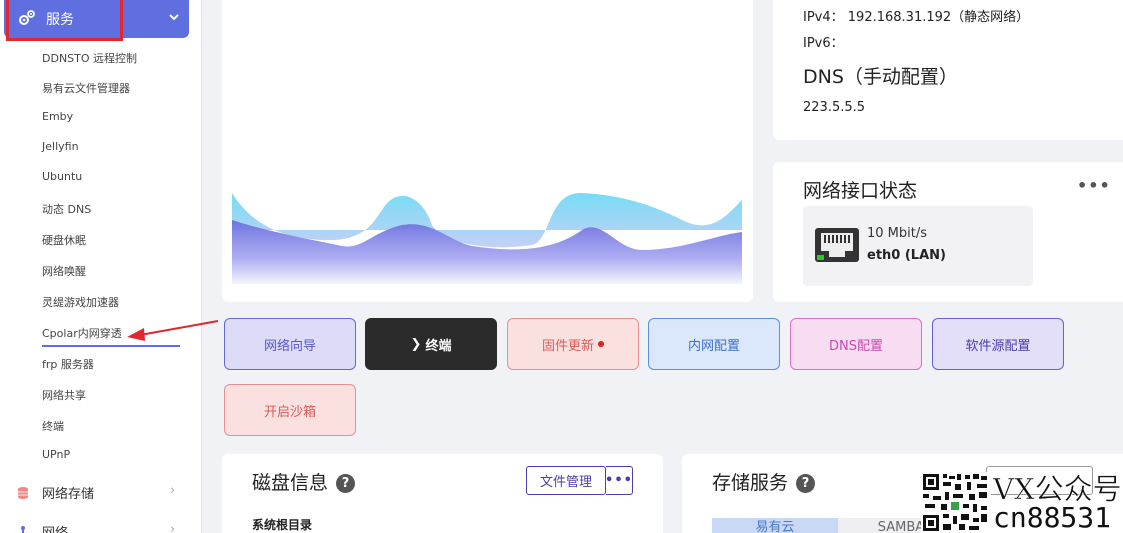 Image resolution: width=1123 pixels, height=533 pixels. I want to click on upload-wave, so click(487, 220).